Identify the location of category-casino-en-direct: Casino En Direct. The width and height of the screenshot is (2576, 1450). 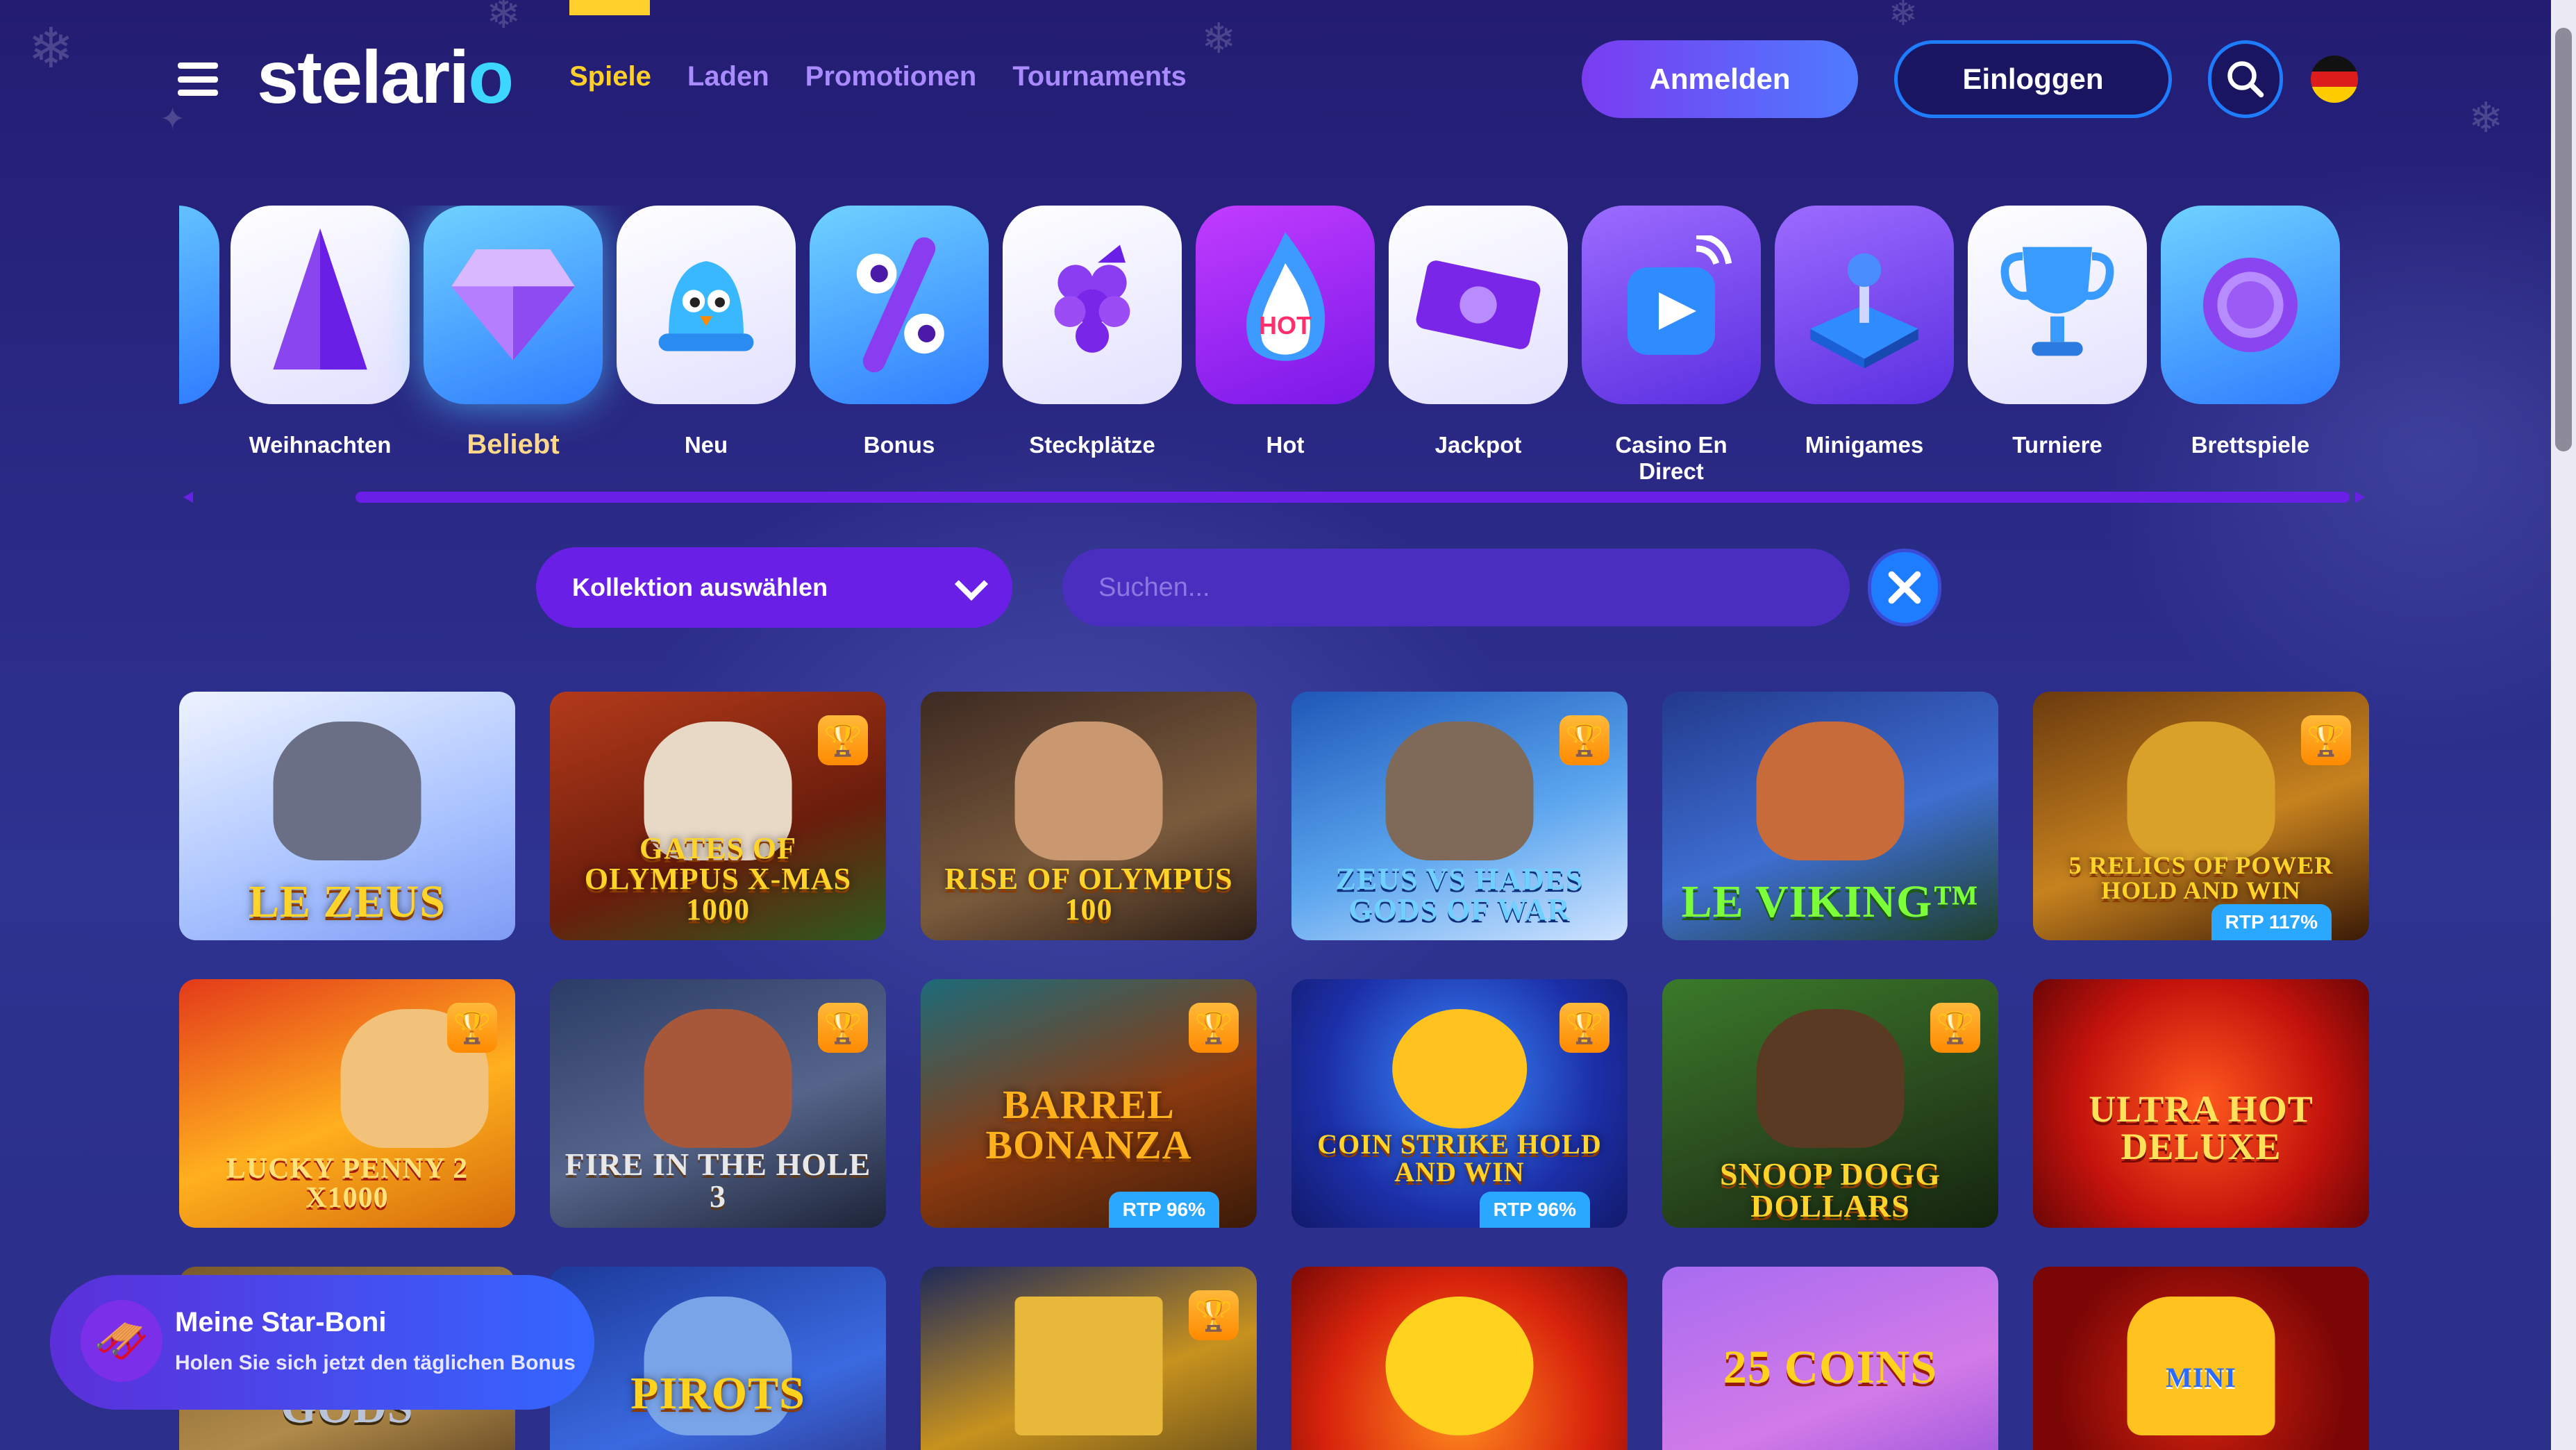
(1671, 345).